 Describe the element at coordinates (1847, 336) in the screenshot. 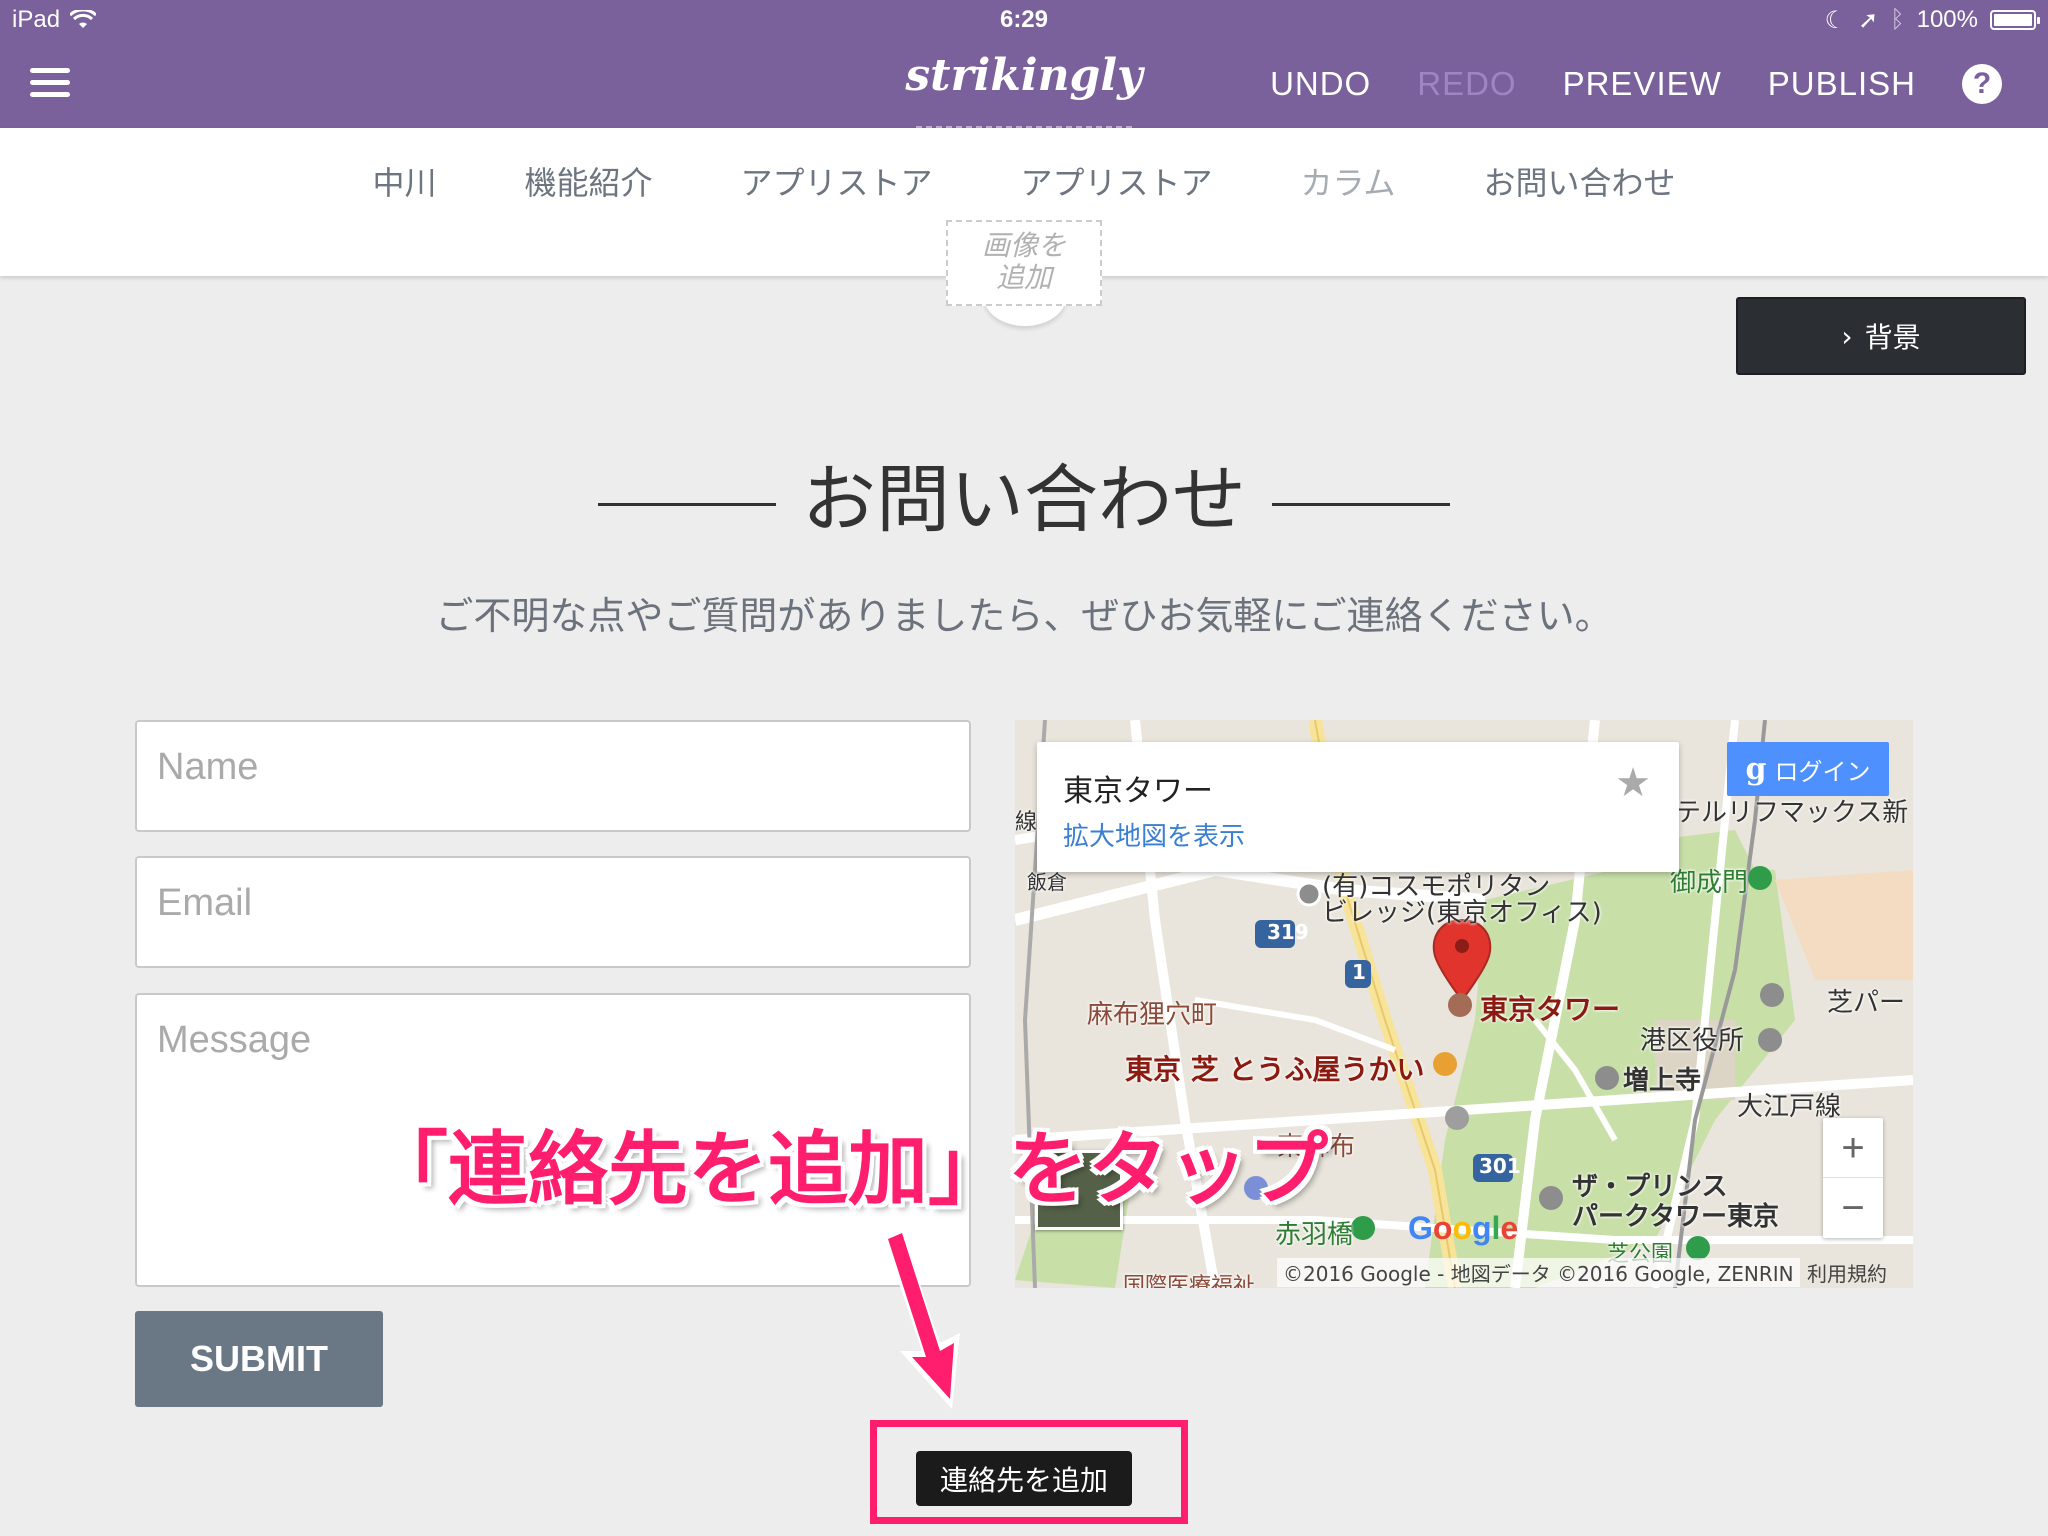

I see `chevron-right-icon: ›` at that location.